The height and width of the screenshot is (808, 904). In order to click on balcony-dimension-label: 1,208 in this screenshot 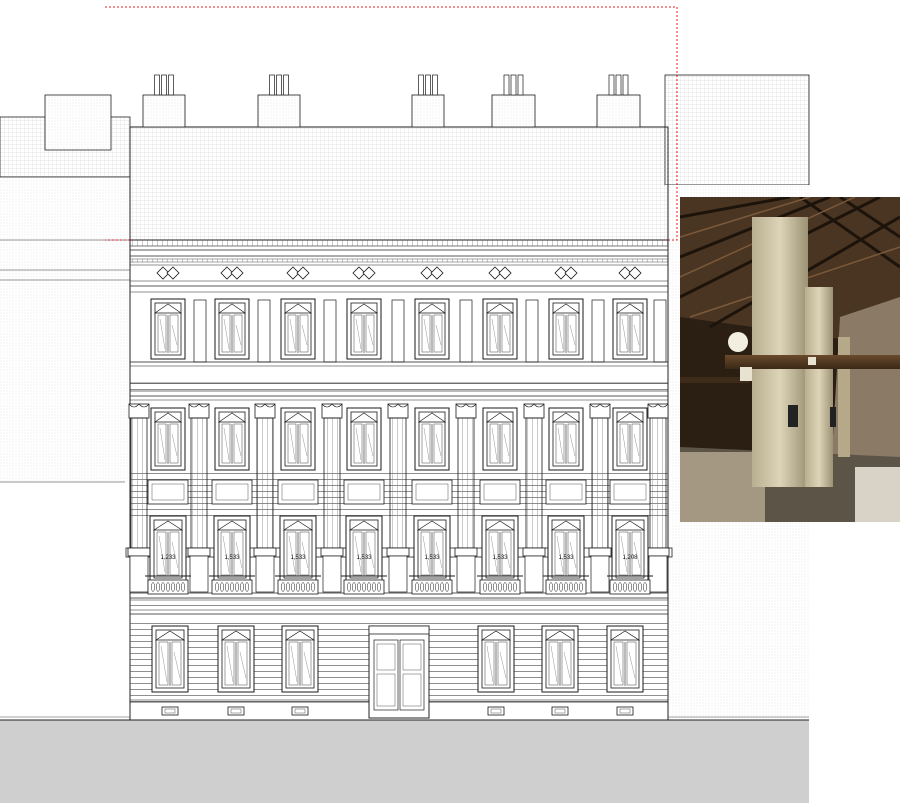, I will do `click(630, 558)`.